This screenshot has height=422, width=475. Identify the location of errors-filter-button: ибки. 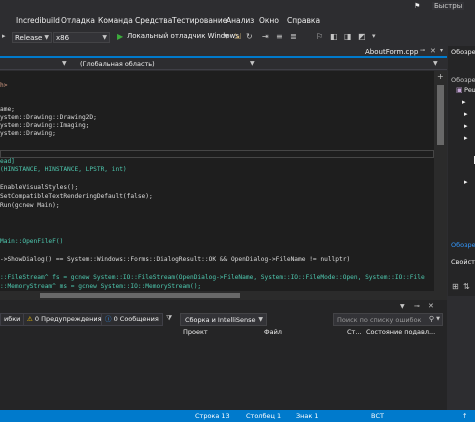
(12, 319).